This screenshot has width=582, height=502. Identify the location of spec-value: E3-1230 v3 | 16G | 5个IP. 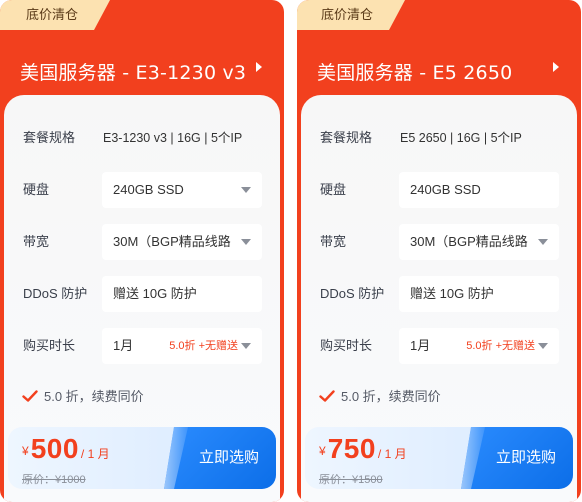
(173, 138).